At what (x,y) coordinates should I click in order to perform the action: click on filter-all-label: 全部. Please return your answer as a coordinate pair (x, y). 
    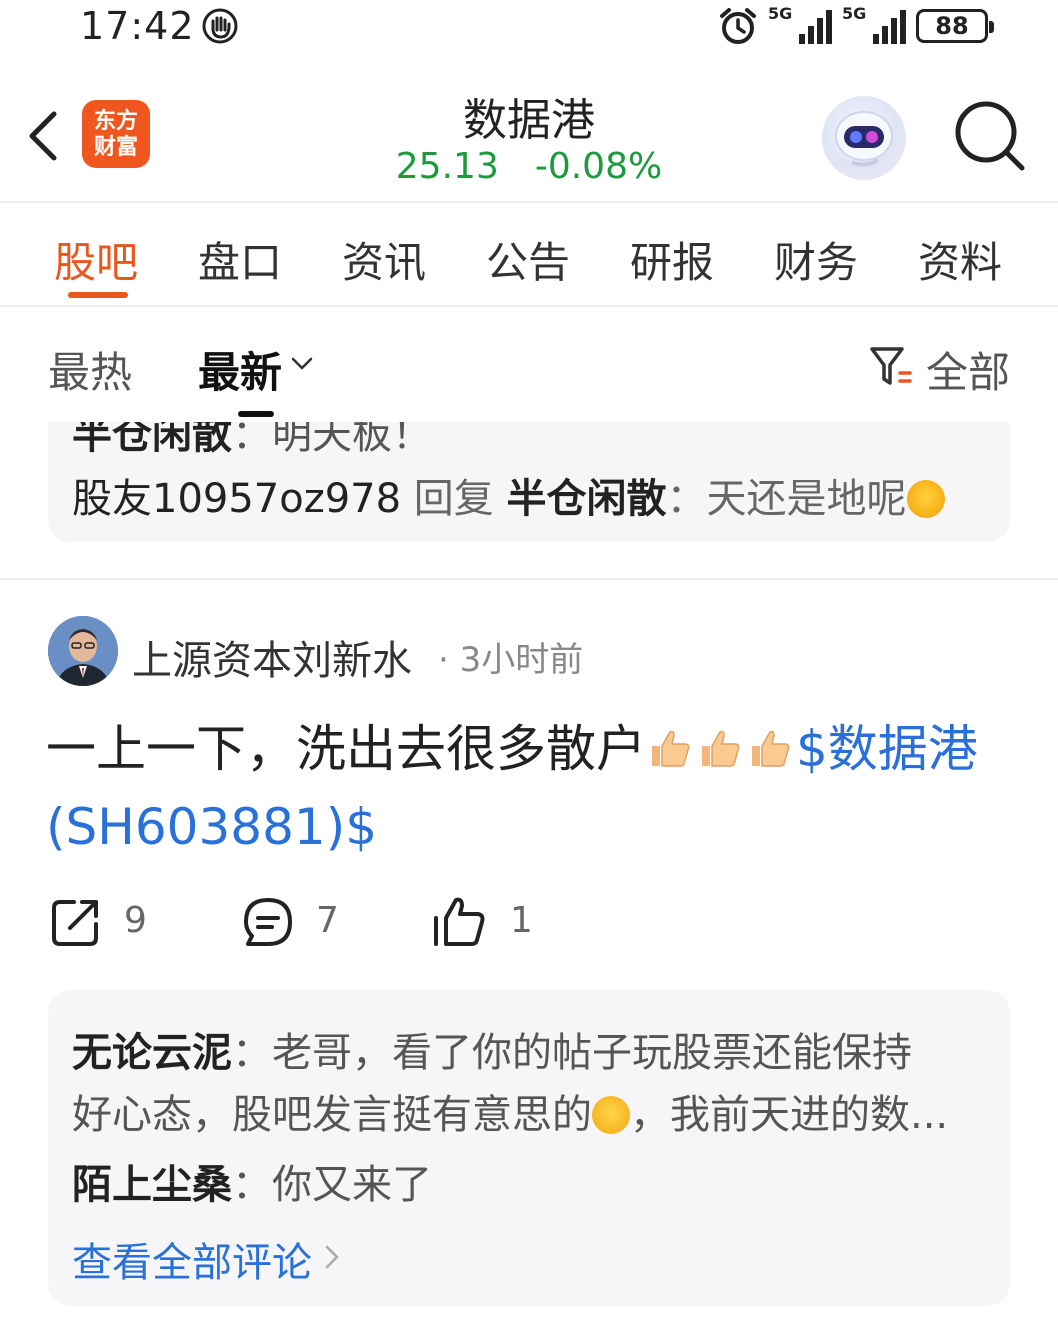
    Looking at the image, I should click on (968, 369).